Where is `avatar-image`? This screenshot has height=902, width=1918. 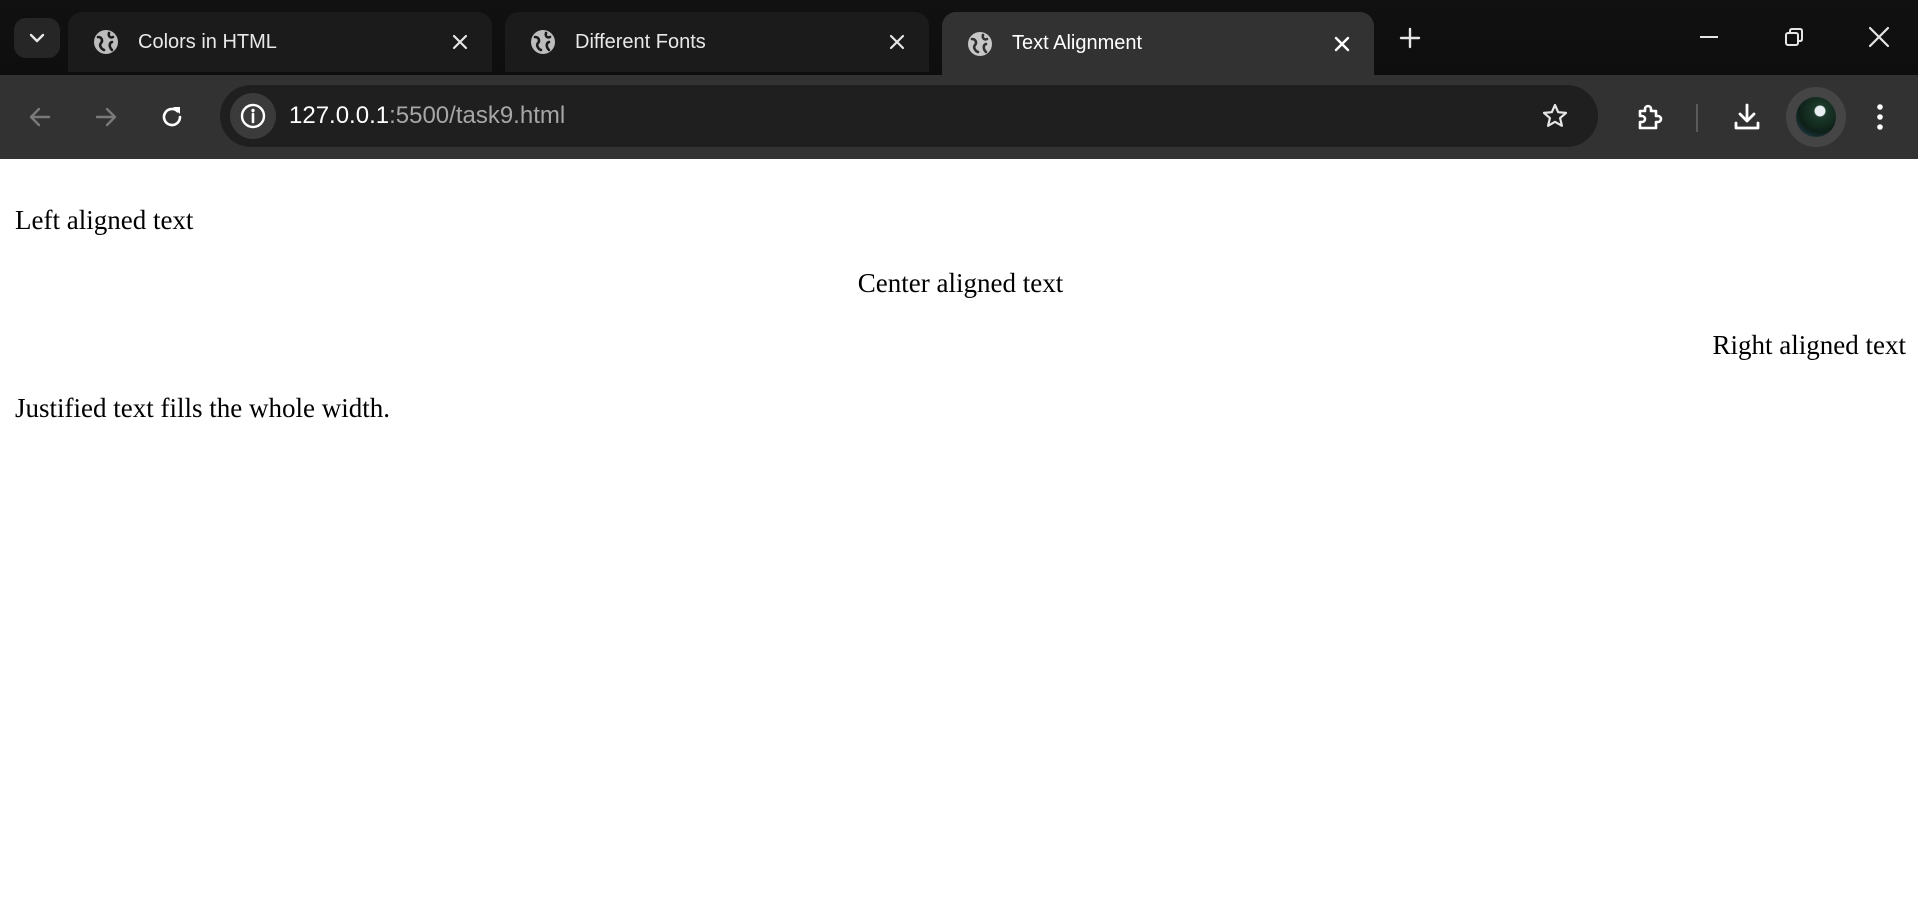
avatar-image is located at coordinates (1816, 117).